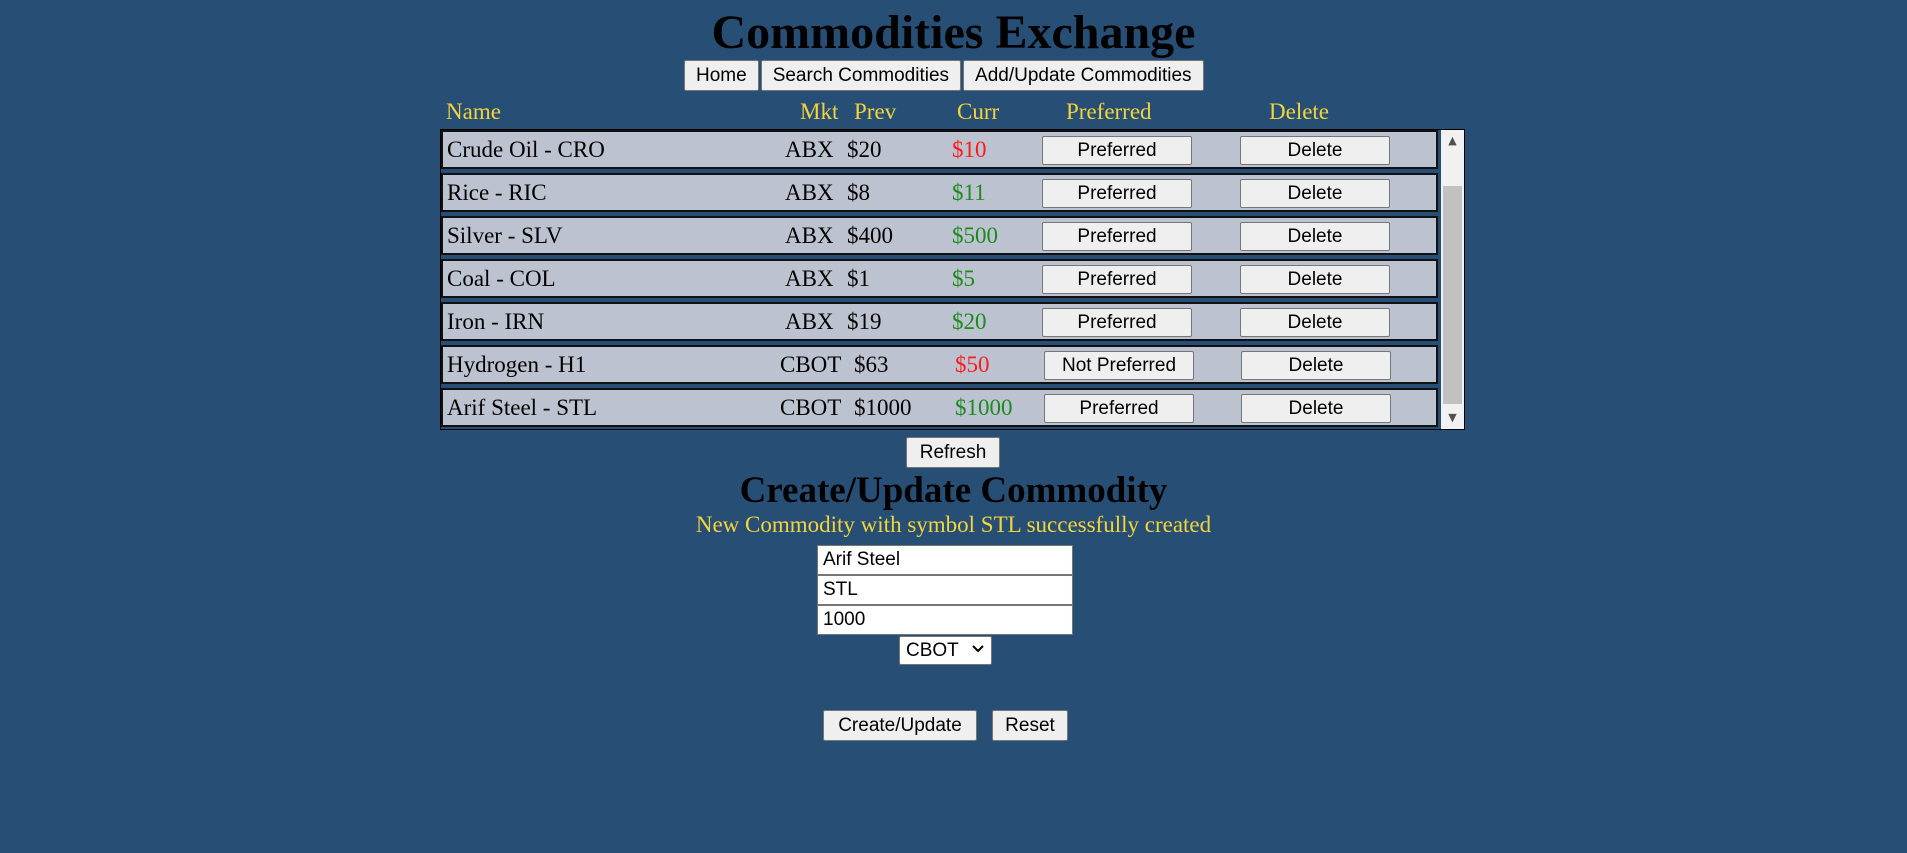  What do you see at coordinates (1109, 111) in the screenshot?
I see `column-header-preferred: Preferred` at bounding box center [1109, 111].